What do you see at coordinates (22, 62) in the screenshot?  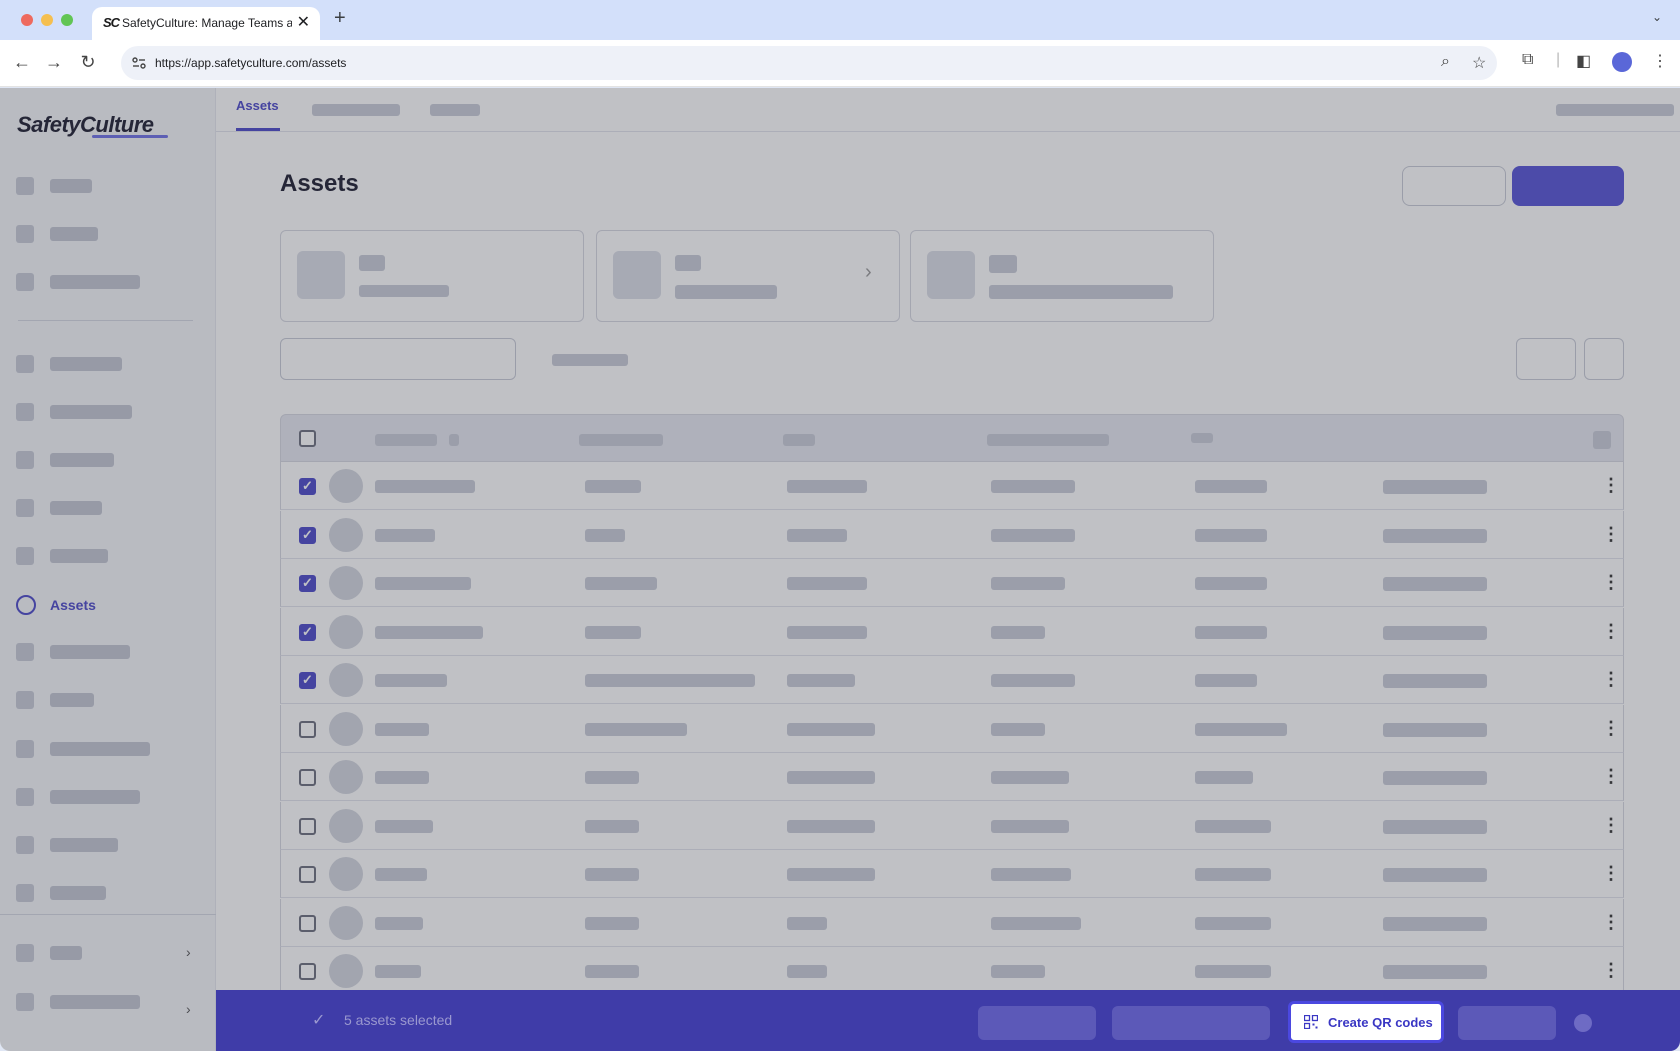 I see `back-icon: ←` at bounding box center [22, 62].